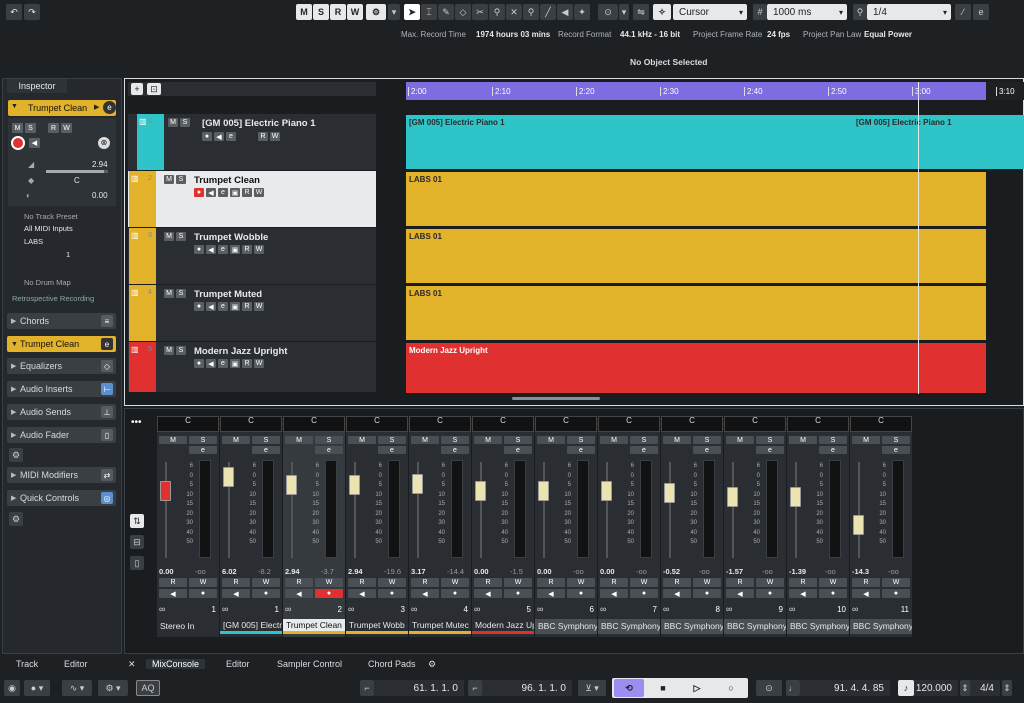 This screenshot has width=1024, height=703. I want to click on nudge-select: 1000 ms ▾, so click(807, 12).